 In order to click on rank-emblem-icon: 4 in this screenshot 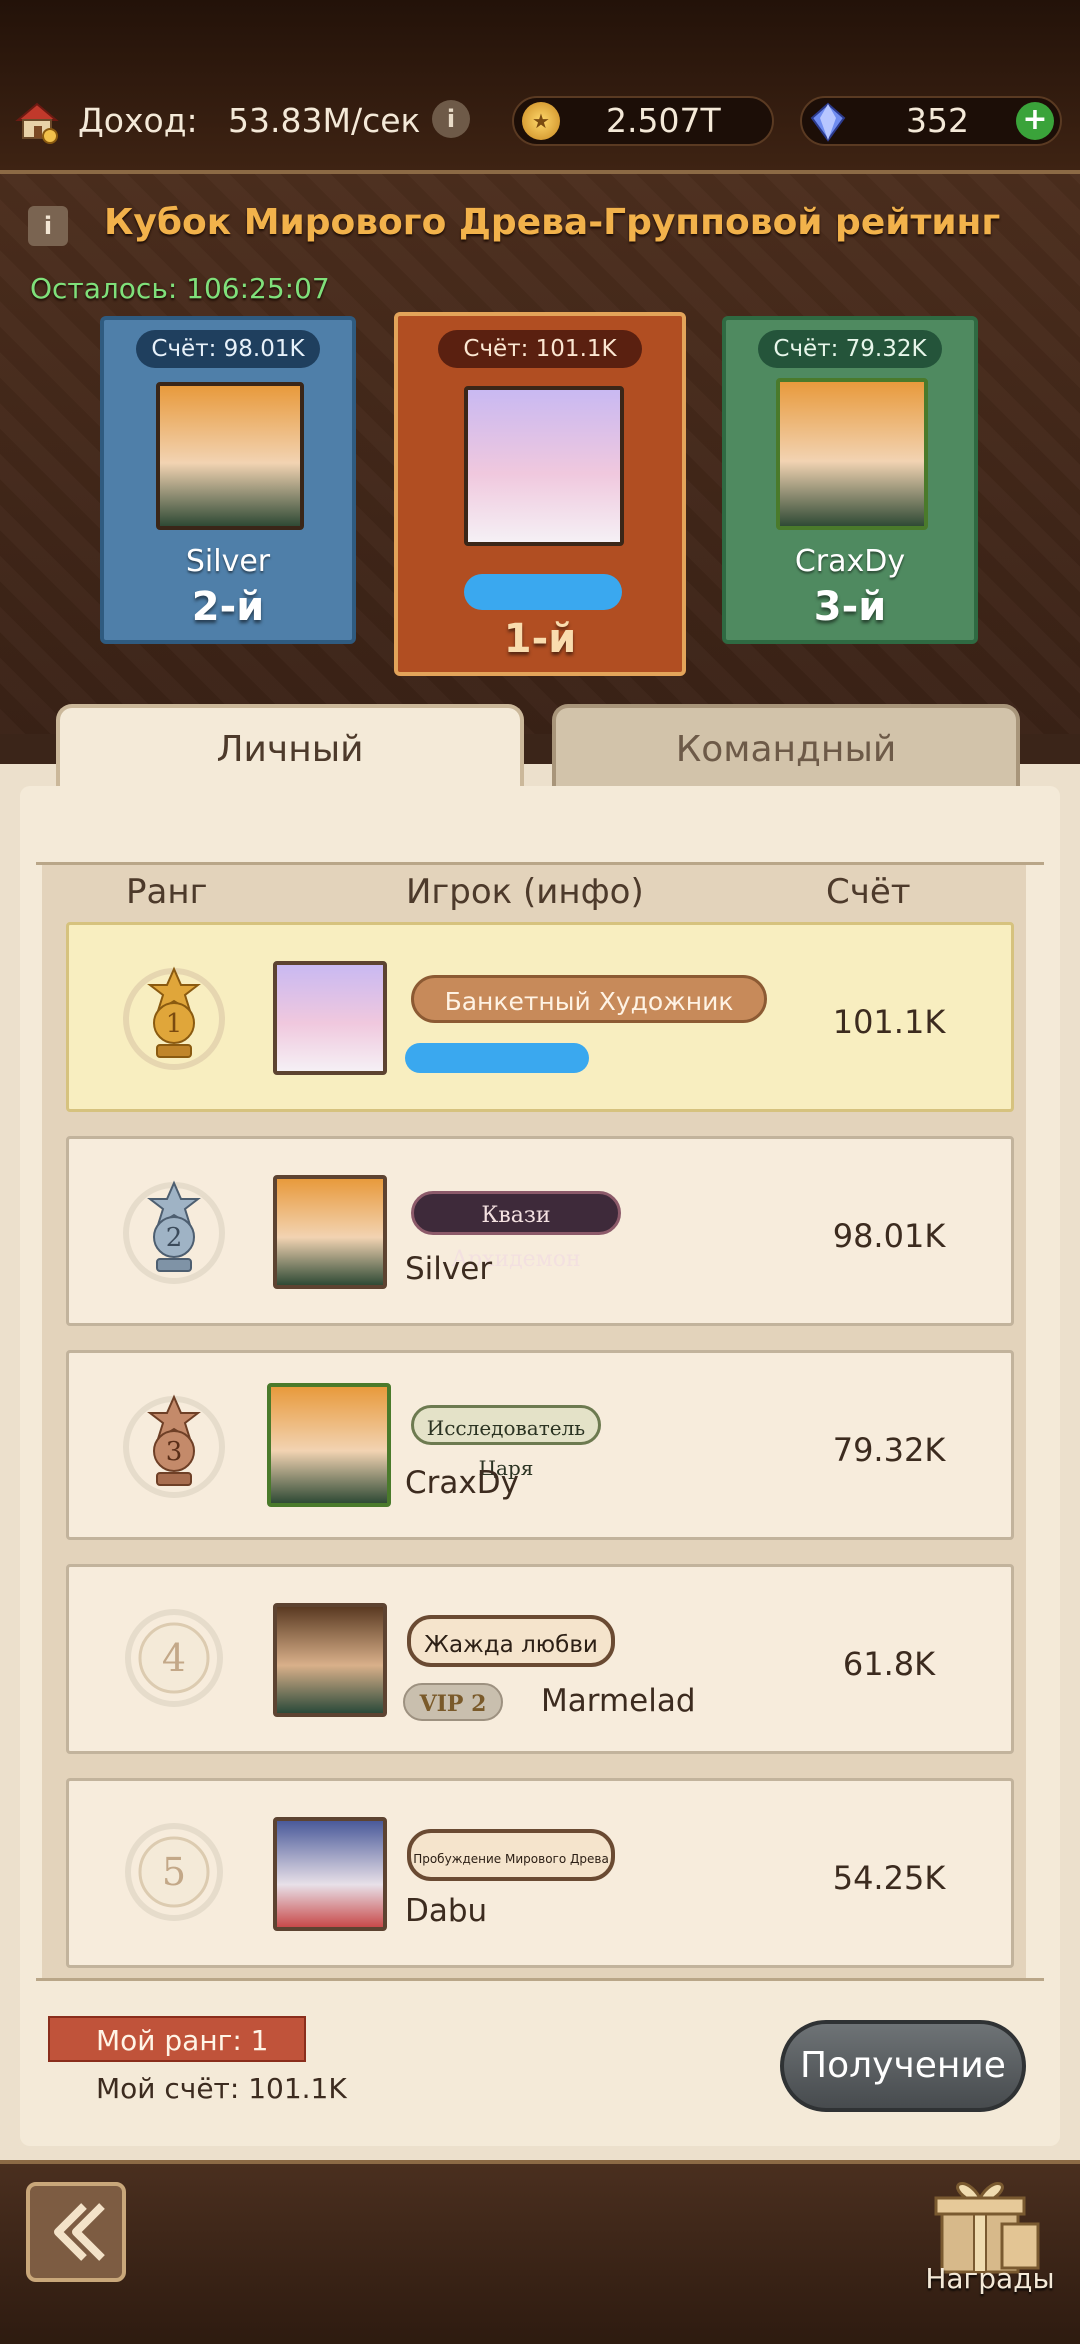, I will do `click(174, 1658)`.